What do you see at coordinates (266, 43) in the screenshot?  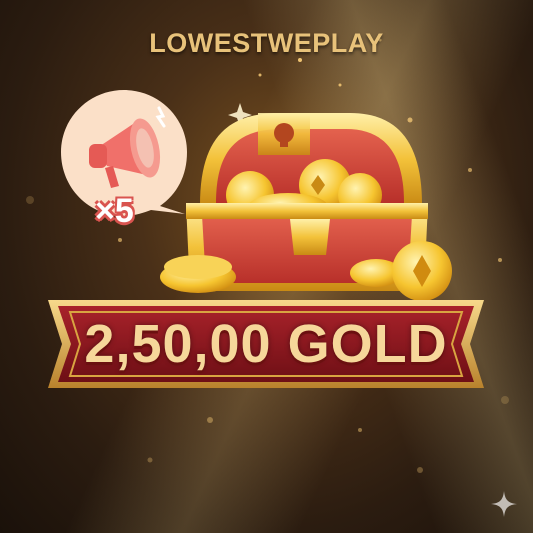 I see `page-title: LOWESTWEPLAY` at bounding box center [266, 43].